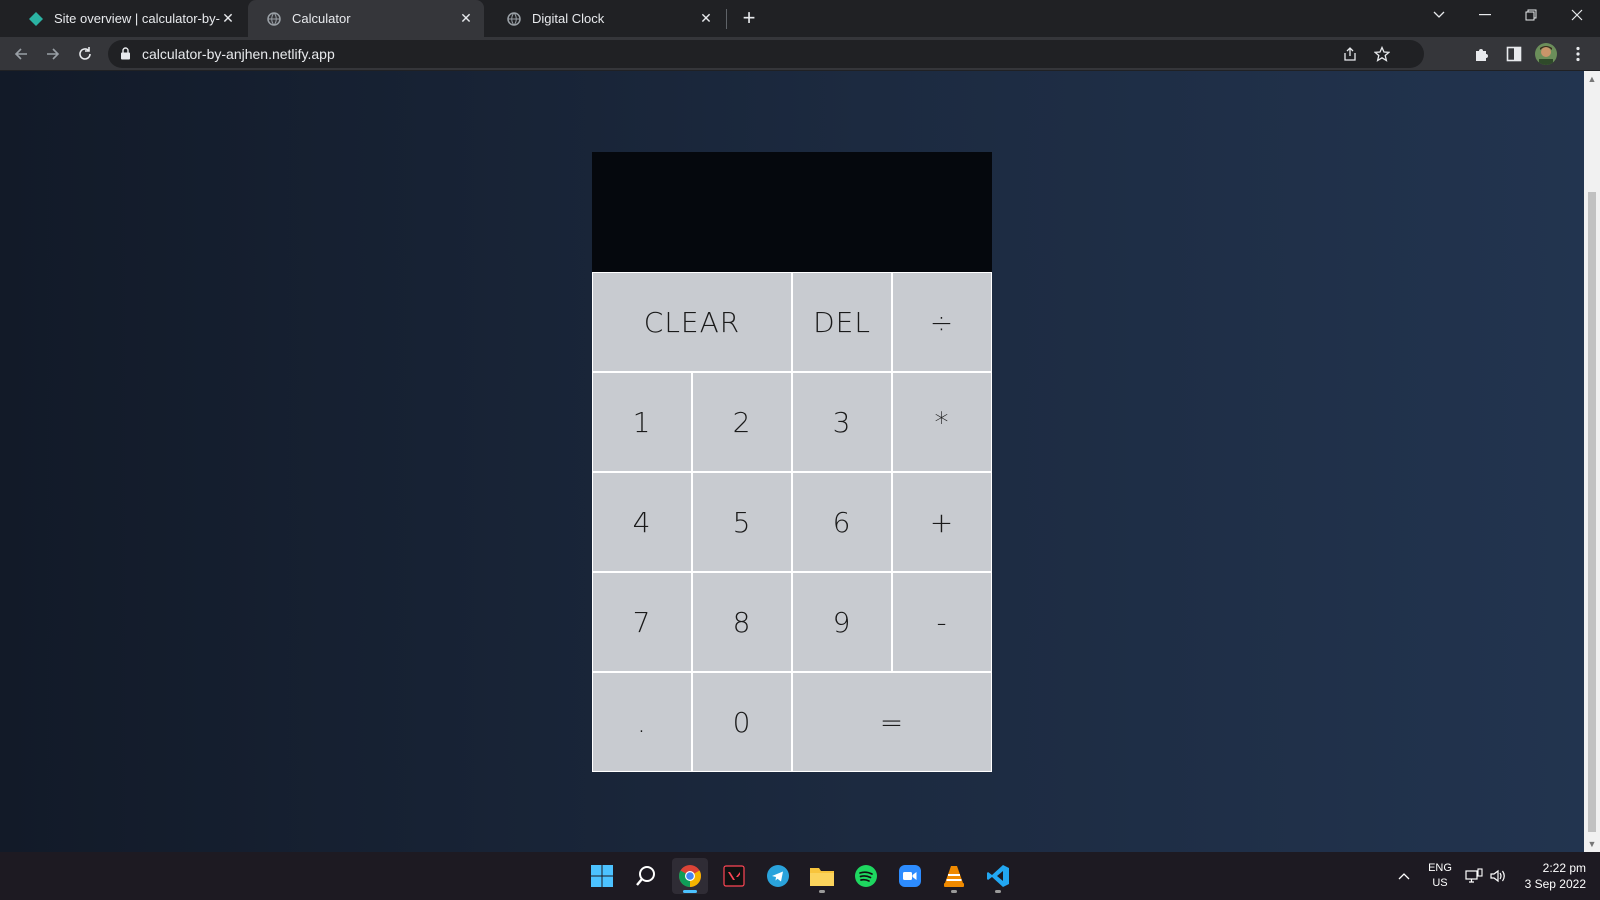  I want to click on volume-icon, so click(1498, 876).